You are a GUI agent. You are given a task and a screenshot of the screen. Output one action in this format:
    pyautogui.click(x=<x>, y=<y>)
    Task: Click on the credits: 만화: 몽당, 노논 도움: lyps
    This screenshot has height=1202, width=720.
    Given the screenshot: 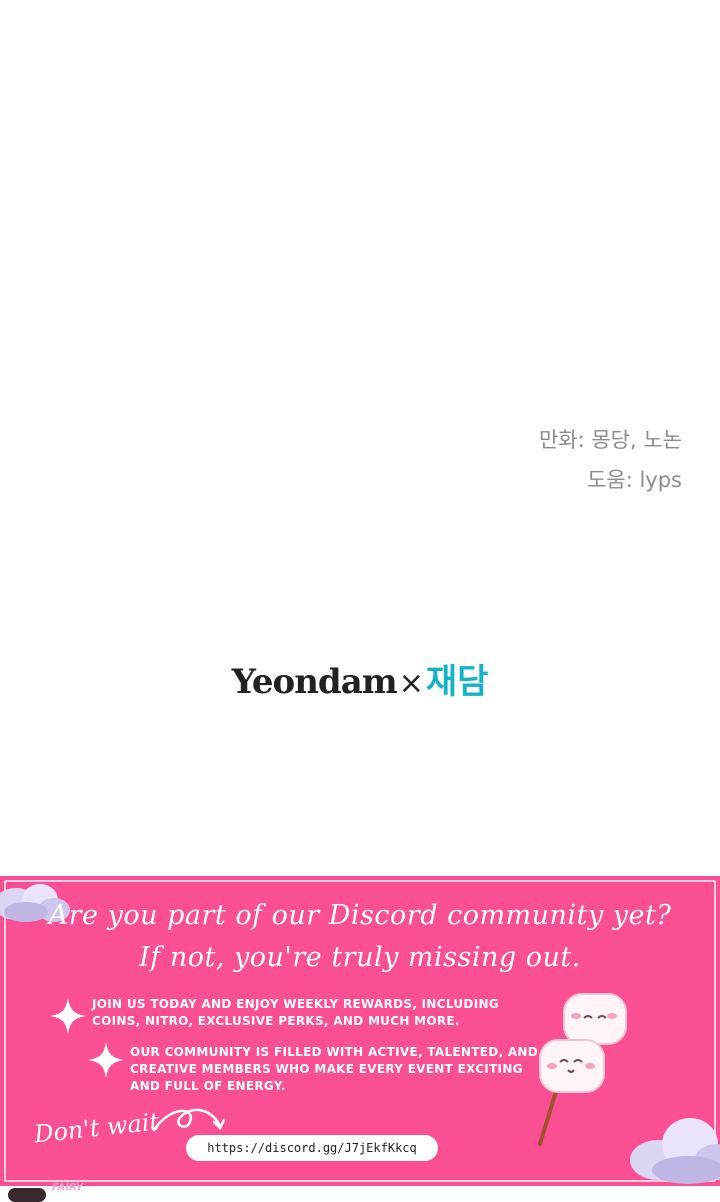 What is the action you would take?
    pyautogui.click(x=610, y=460)
    